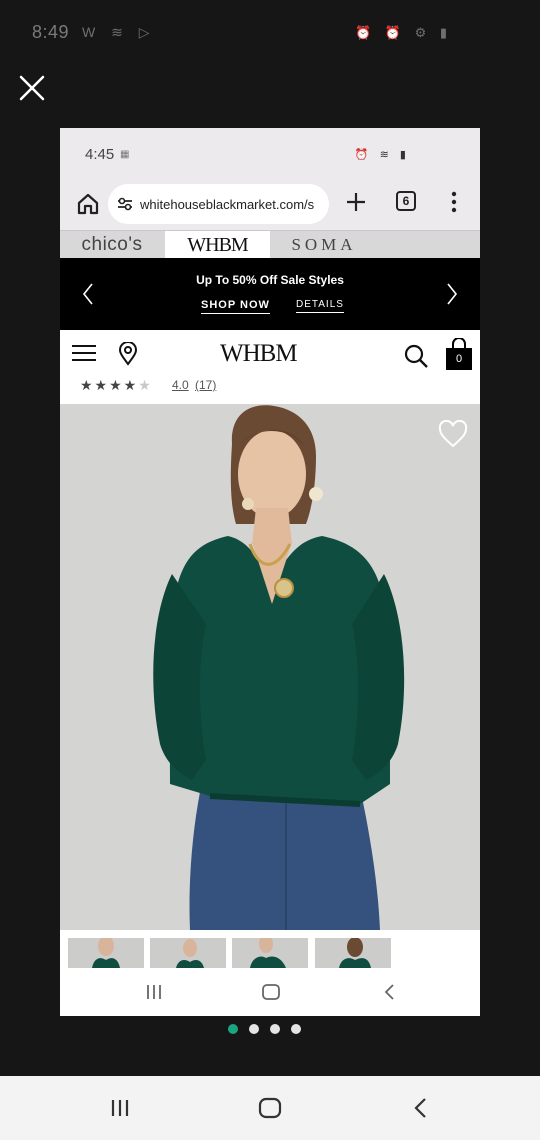 This screenshot has height=1140, width=540. What do you see at coordinates (217, 245) in the screenshot?
I see `brand-tab-whbm: WHBM` at bounding box center [217, 245].